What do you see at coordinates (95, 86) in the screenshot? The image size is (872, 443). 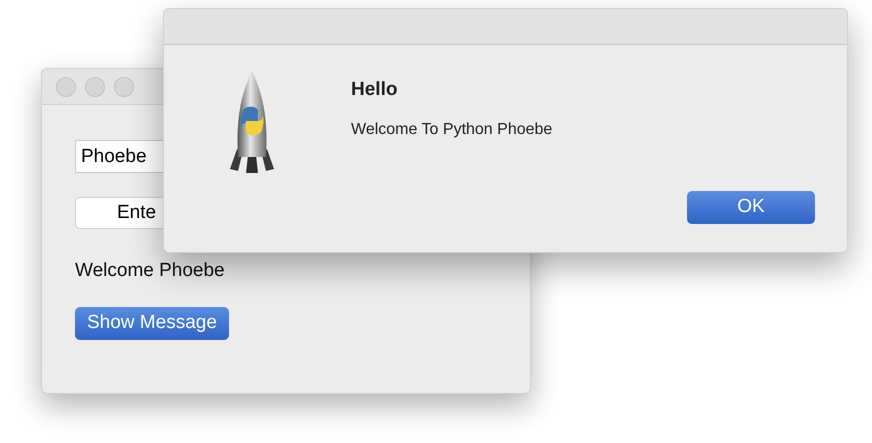 I see `minimize-button` at bounding box center [95, 86].